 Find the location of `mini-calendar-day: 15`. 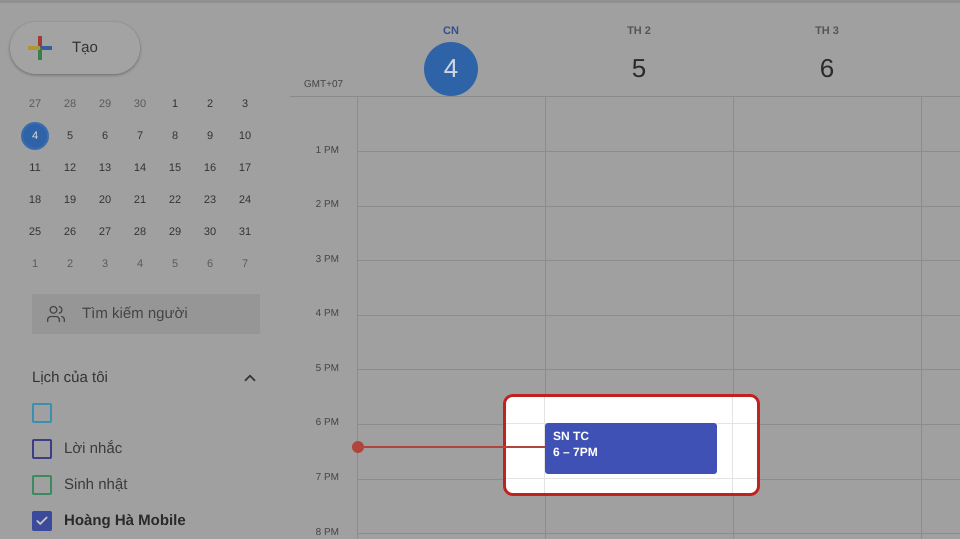

mini-calendar-day: 15 is located at coordinates (175, 168).